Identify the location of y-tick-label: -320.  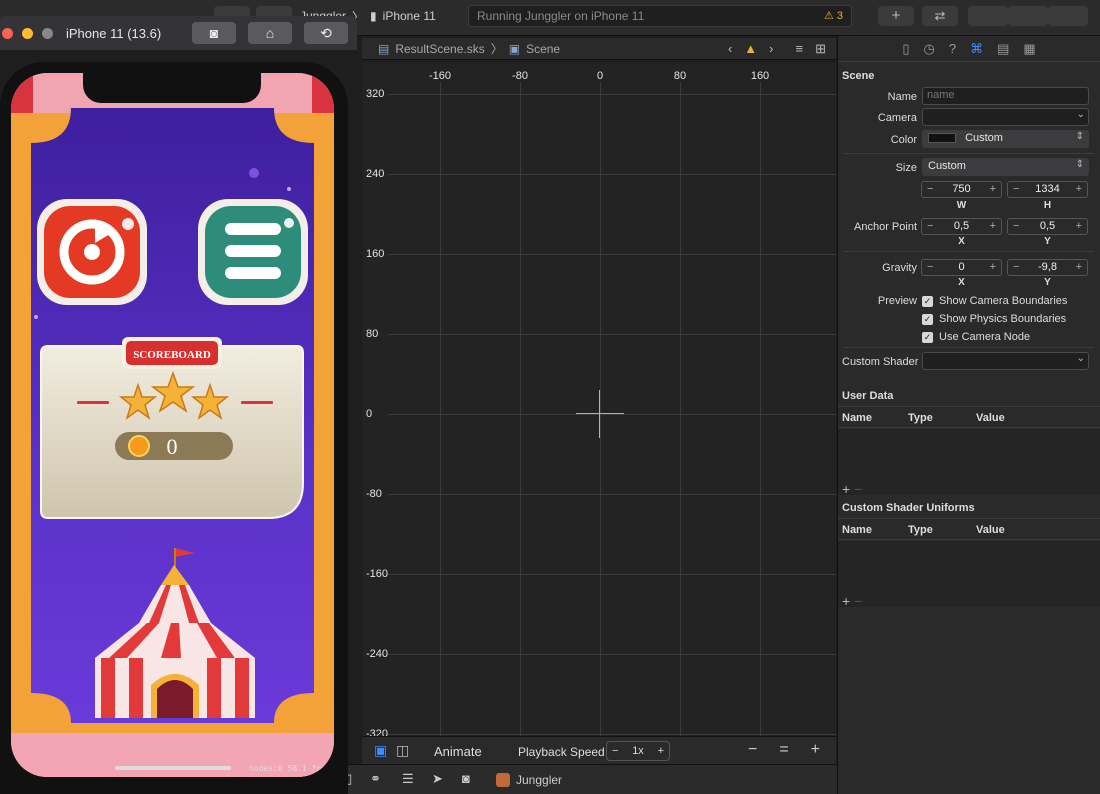
(377, 732).